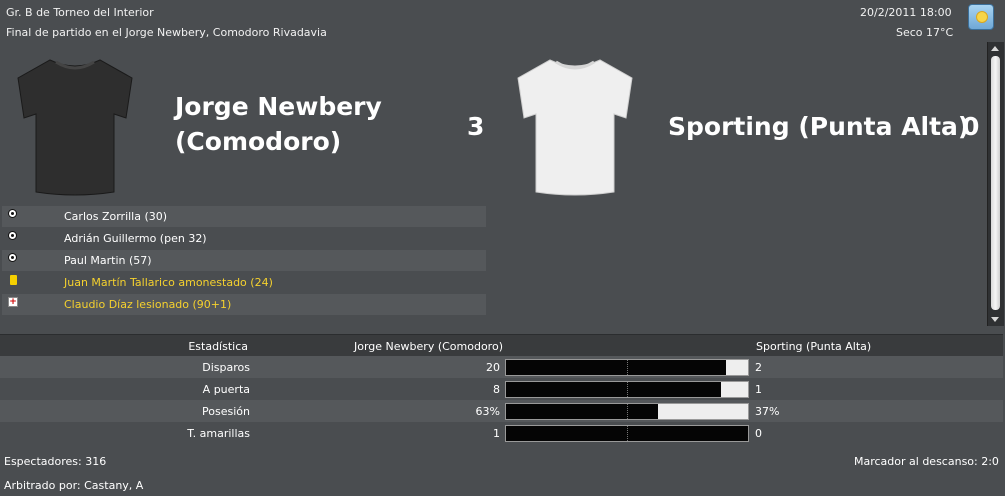 The height and width of the screenshot is (496, 1005). What do you see at coordinates (501, 389) in the screenshot?
I see `stats-row: A puerta 8 1` at bounding box center [501, 389].